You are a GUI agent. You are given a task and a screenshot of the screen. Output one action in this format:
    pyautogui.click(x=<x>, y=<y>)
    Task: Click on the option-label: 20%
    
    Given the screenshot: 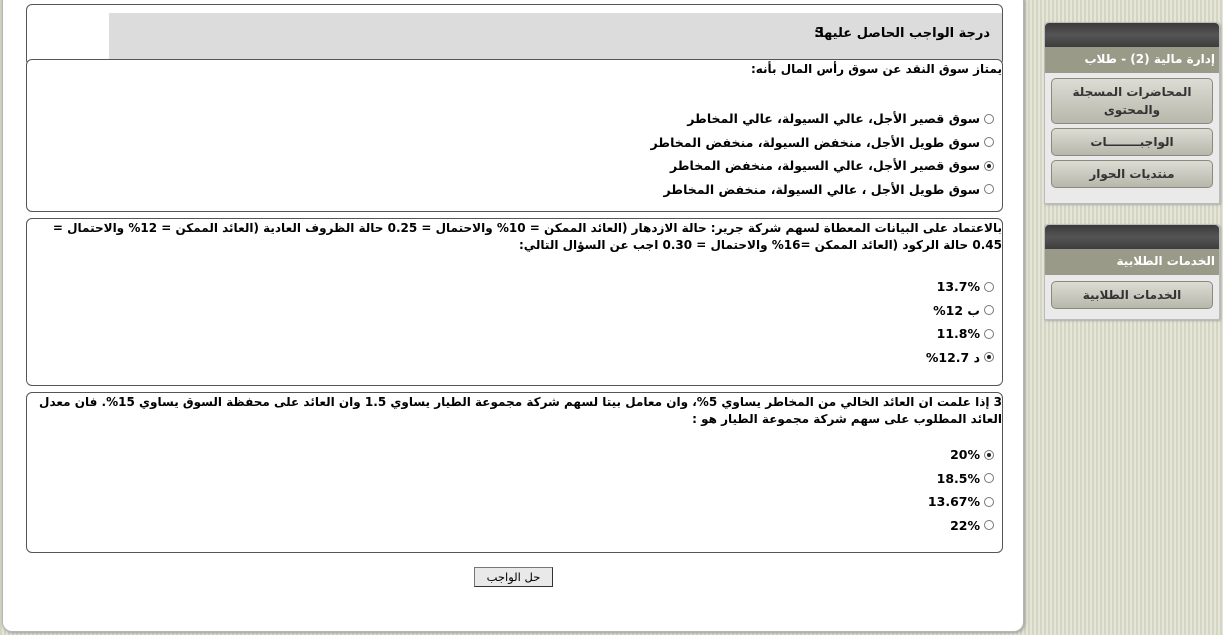 What is the action you would take?
    pyautogui.click(x=965, y=455)
    